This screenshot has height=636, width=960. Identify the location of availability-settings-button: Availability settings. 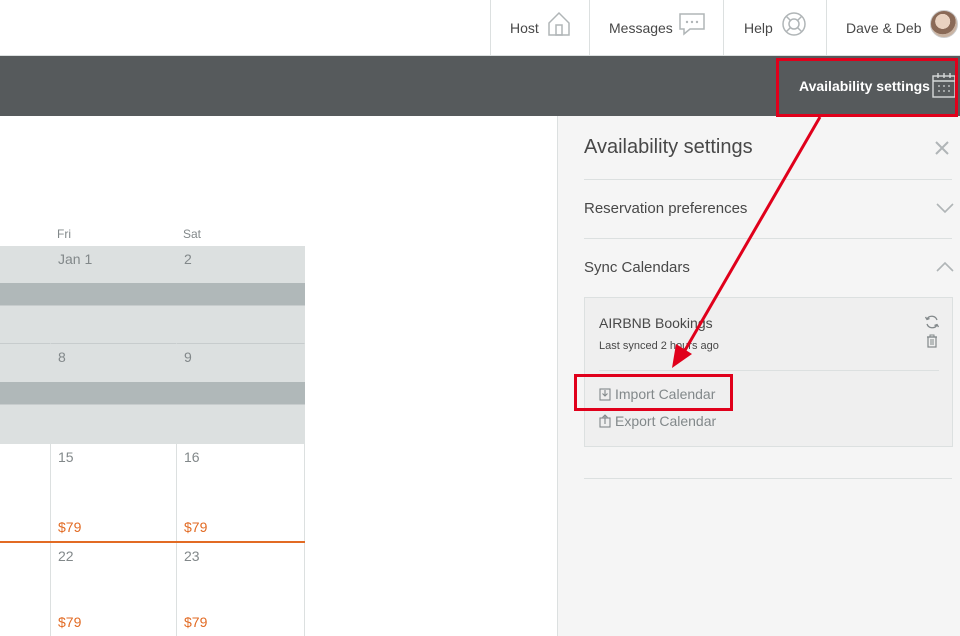
(868, 86).